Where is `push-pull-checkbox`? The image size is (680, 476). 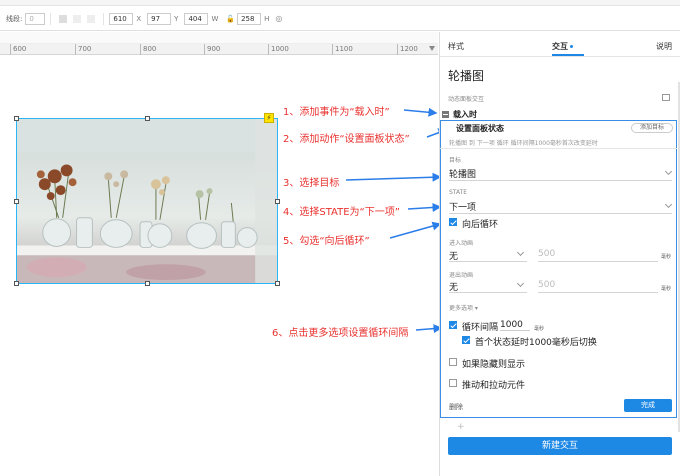
push-pull-checkbox is located at coordinates (453, 383).